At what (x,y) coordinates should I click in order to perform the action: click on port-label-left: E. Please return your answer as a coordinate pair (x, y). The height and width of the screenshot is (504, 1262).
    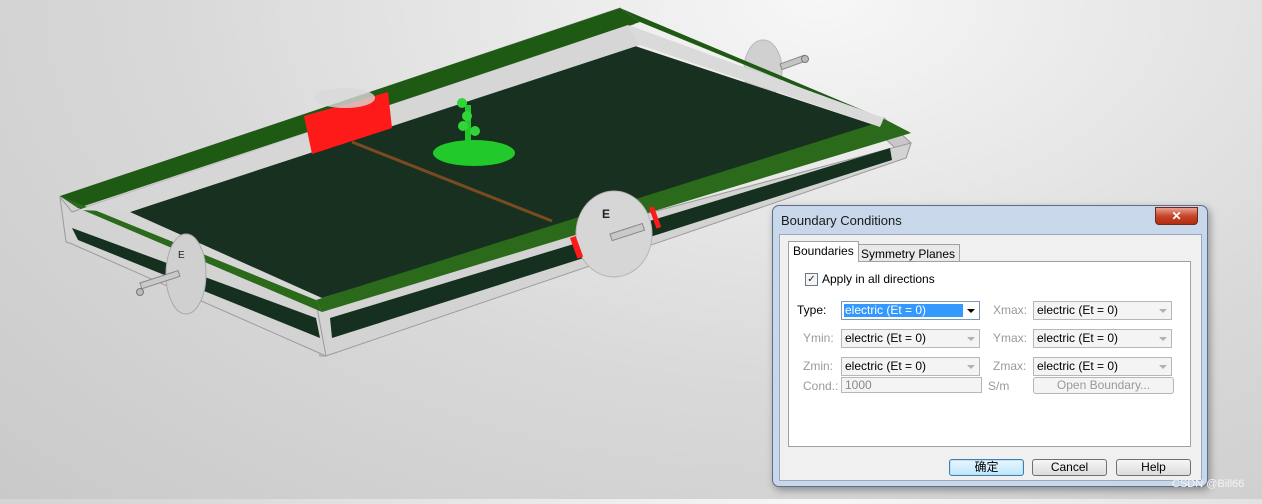
    Looking at the image, I should click on (181, 255).